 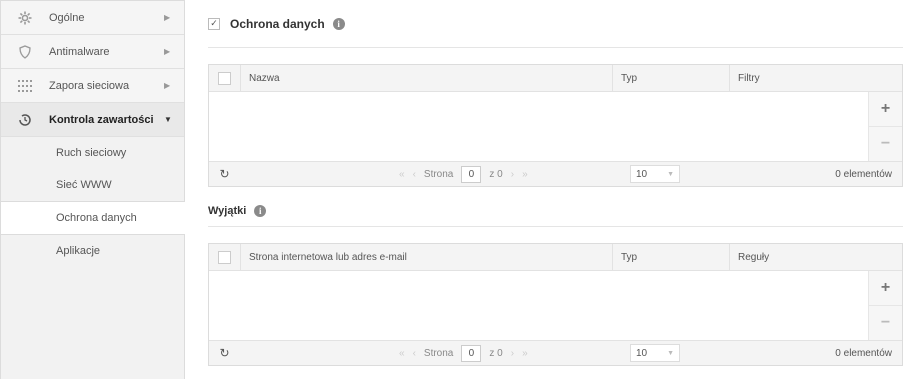 What do you see at coordinates (93, 218) in the screenshot?
I see `sidebar-subitem-data-protection: Ochrona danych` at bounding box center [93, 218].